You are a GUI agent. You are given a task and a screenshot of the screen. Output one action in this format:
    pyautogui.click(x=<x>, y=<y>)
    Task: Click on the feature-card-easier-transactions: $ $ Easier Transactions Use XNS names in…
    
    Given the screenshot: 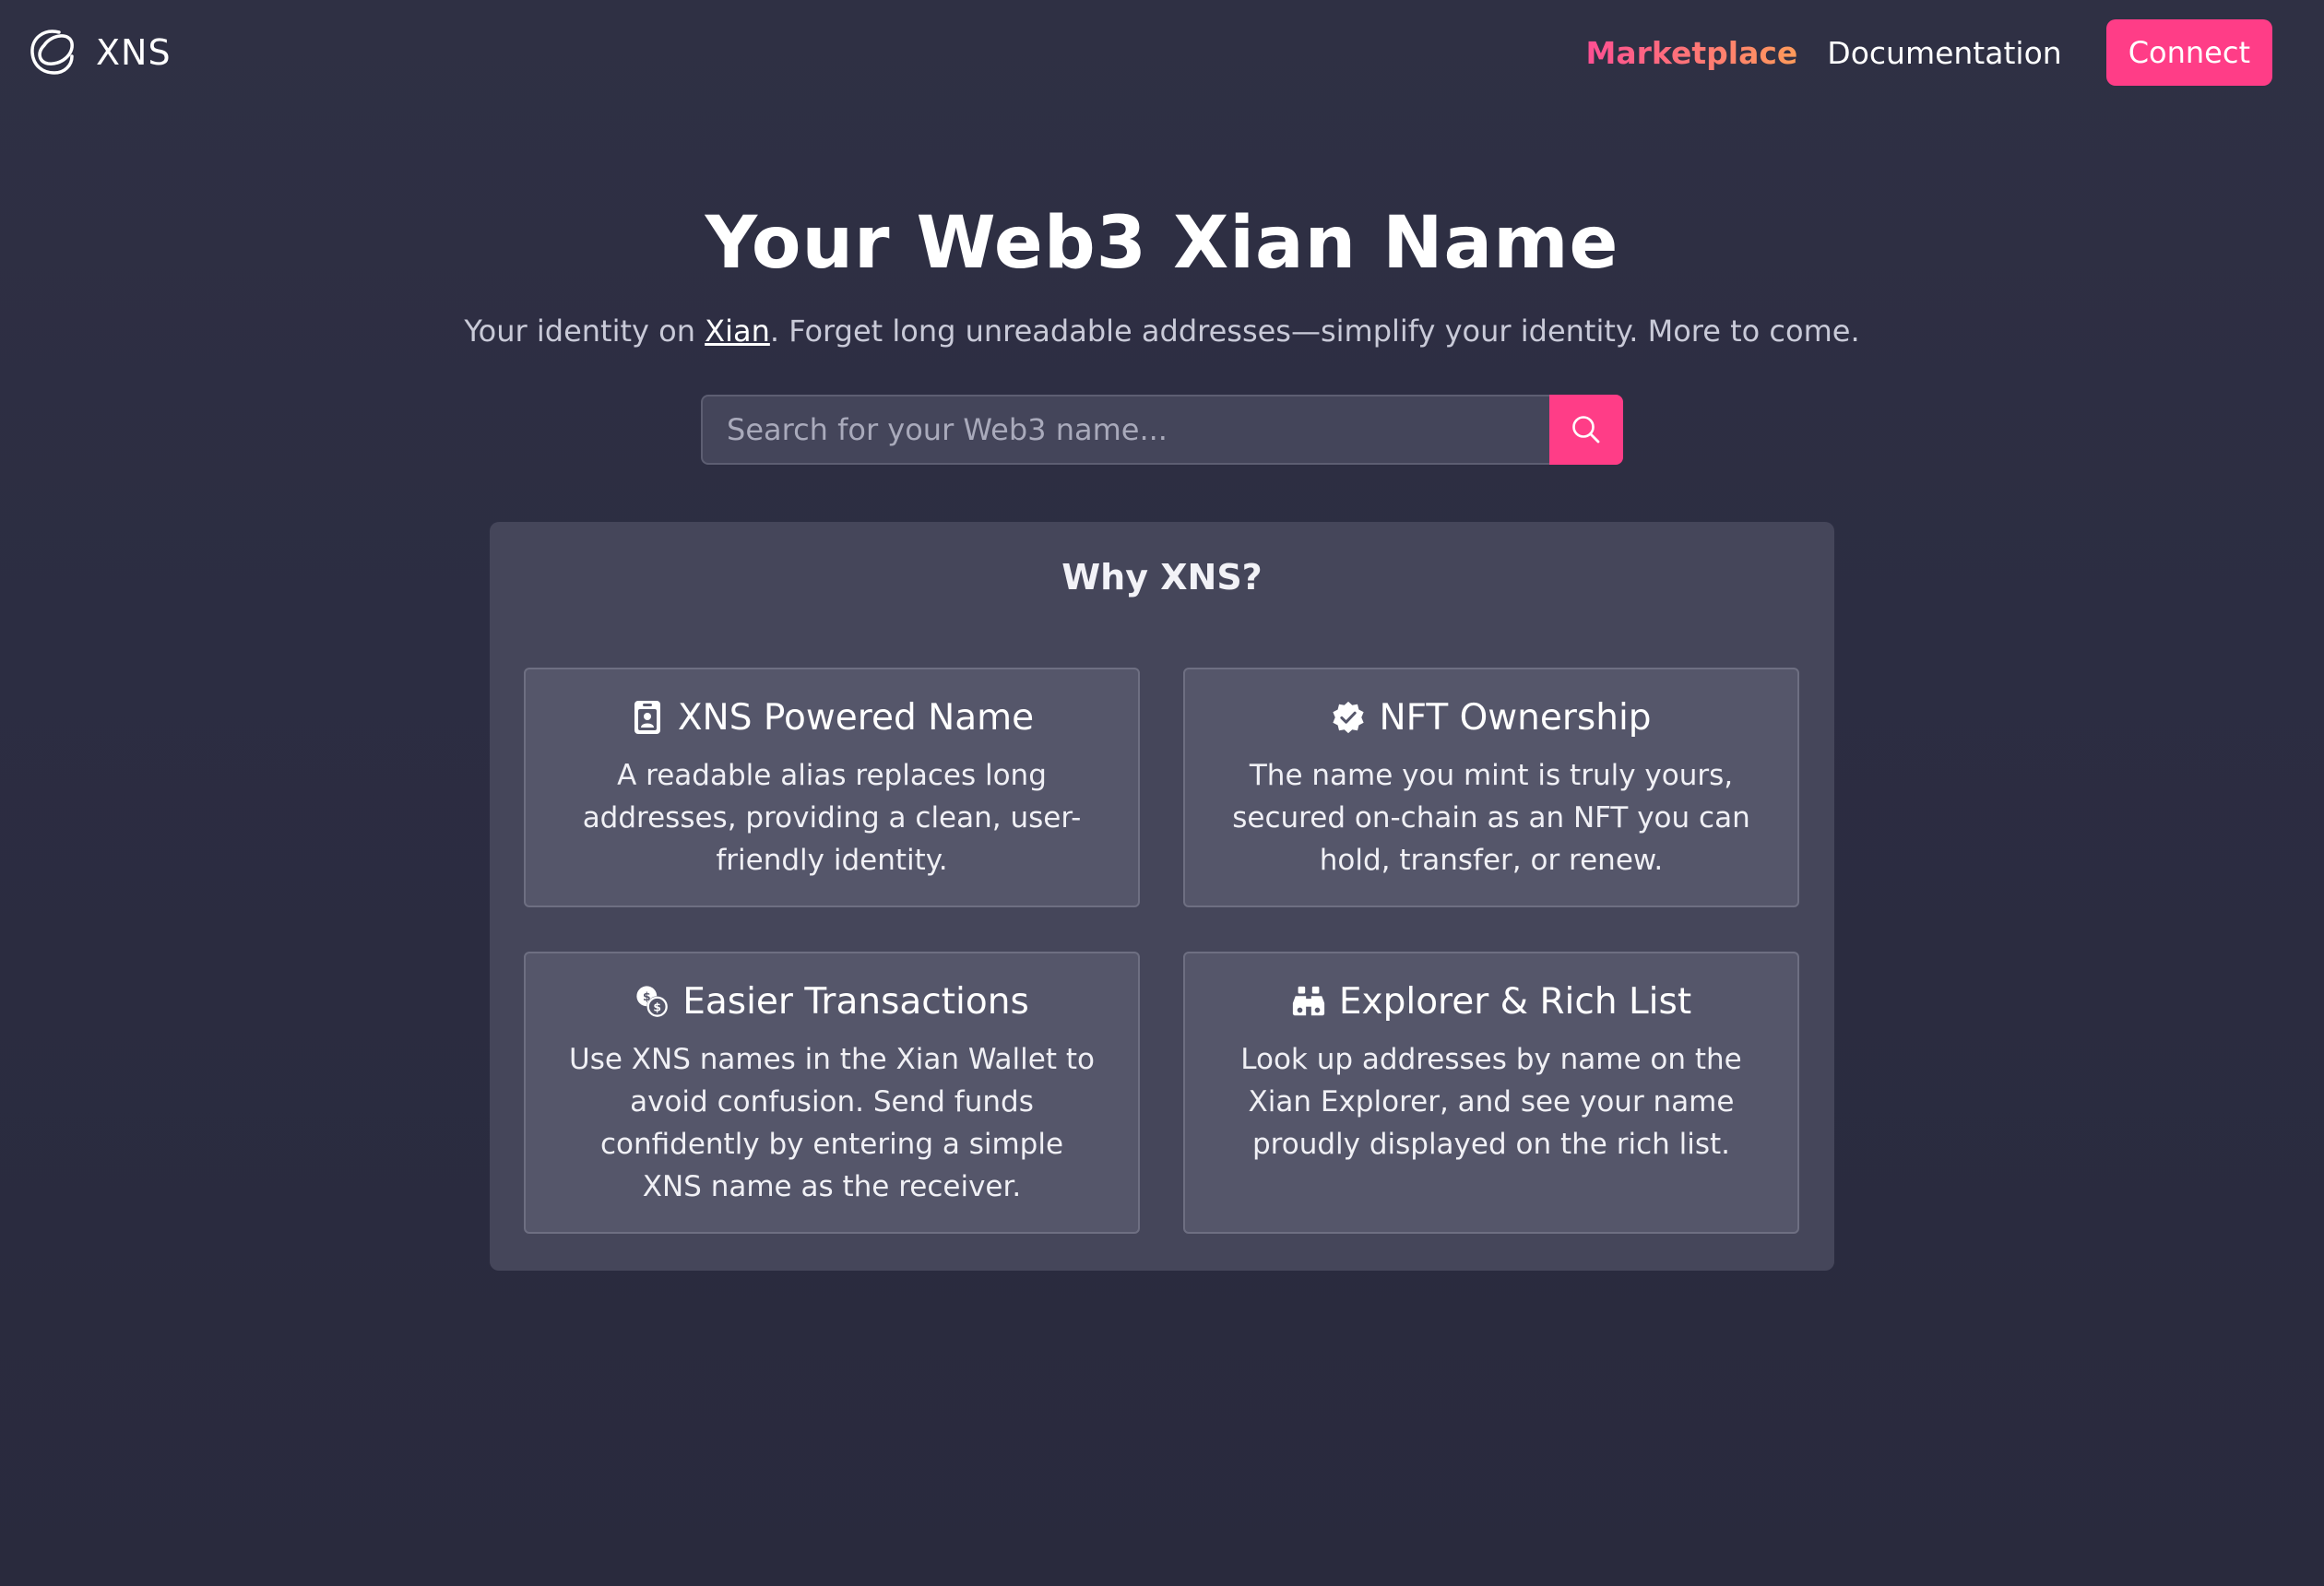 What is the action you would take?
    pyautogui.click(x=832, y=1093)
    